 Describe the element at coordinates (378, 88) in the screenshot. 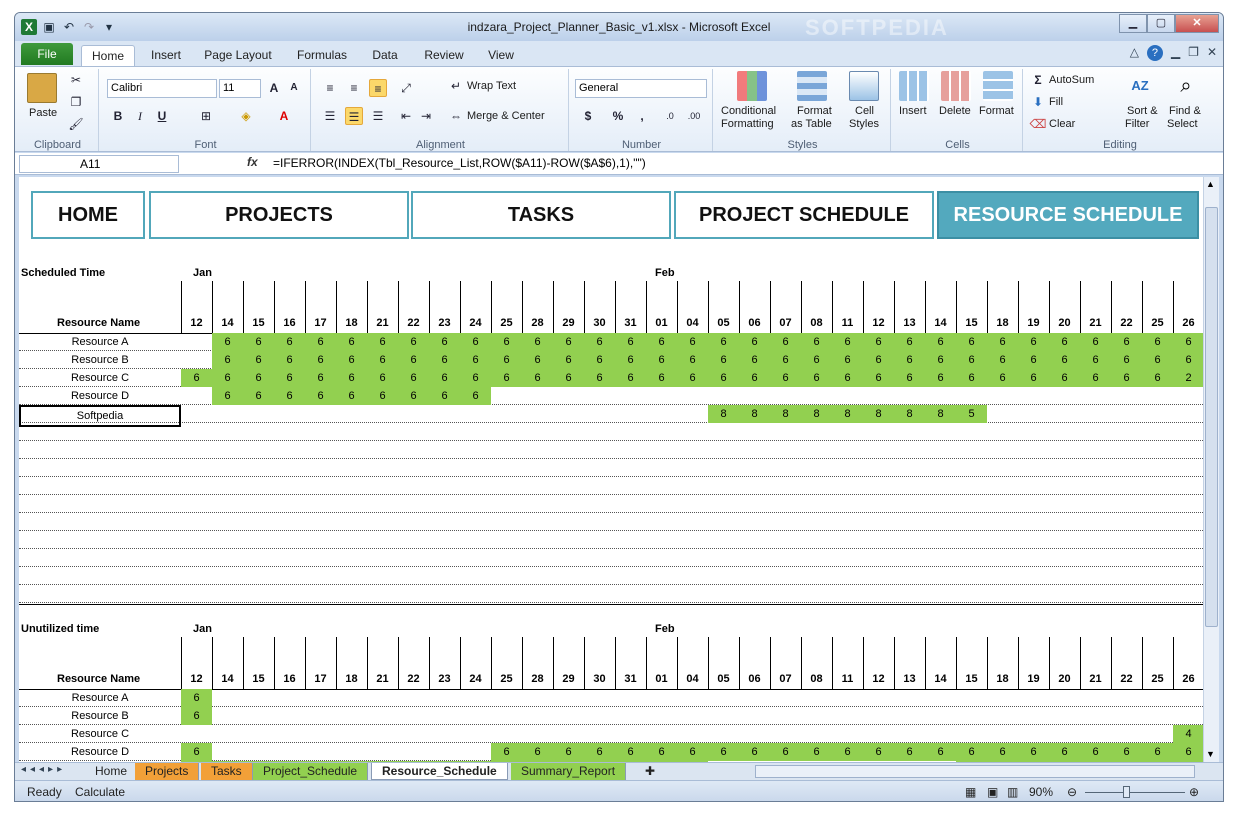

I see `align-bottom-icon: ≡` at that location.